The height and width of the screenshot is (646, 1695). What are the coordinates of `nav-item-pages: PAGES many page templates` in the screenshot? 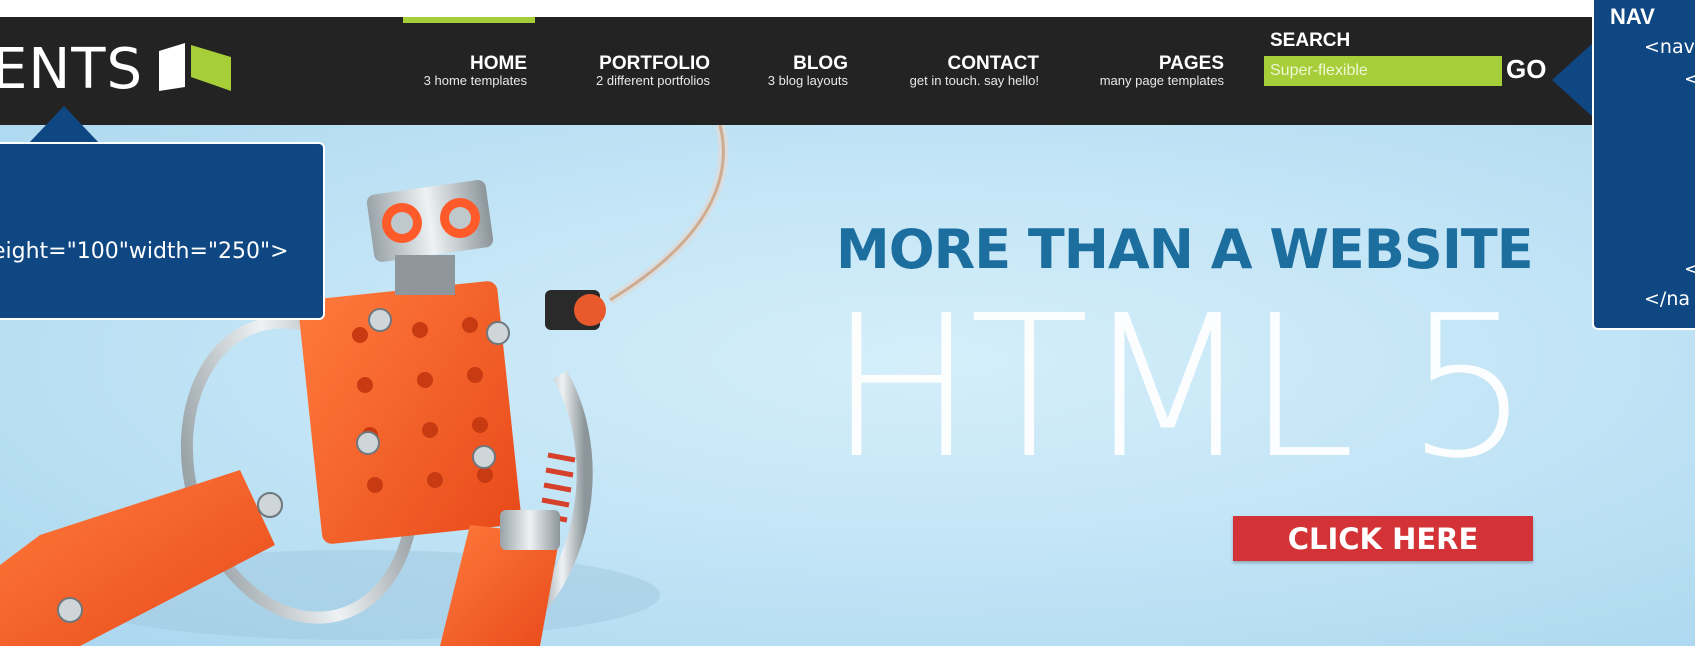 It's located at (1162, 71).